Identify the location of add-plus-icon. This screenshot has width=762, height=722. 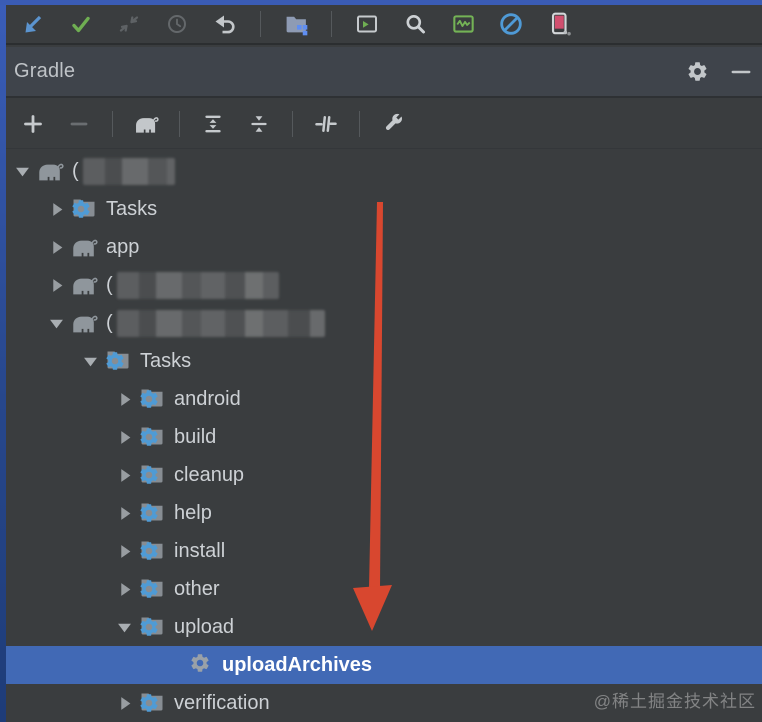
(33, 124).